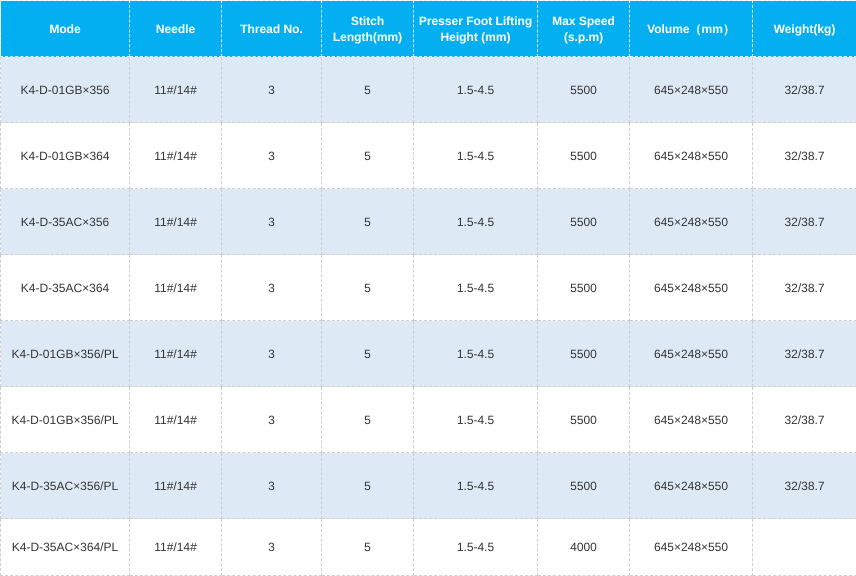 Image resolution: width=856 pixels, height=576 pixels. I want to click on column-header: Weight(kg), so click(804, 28).